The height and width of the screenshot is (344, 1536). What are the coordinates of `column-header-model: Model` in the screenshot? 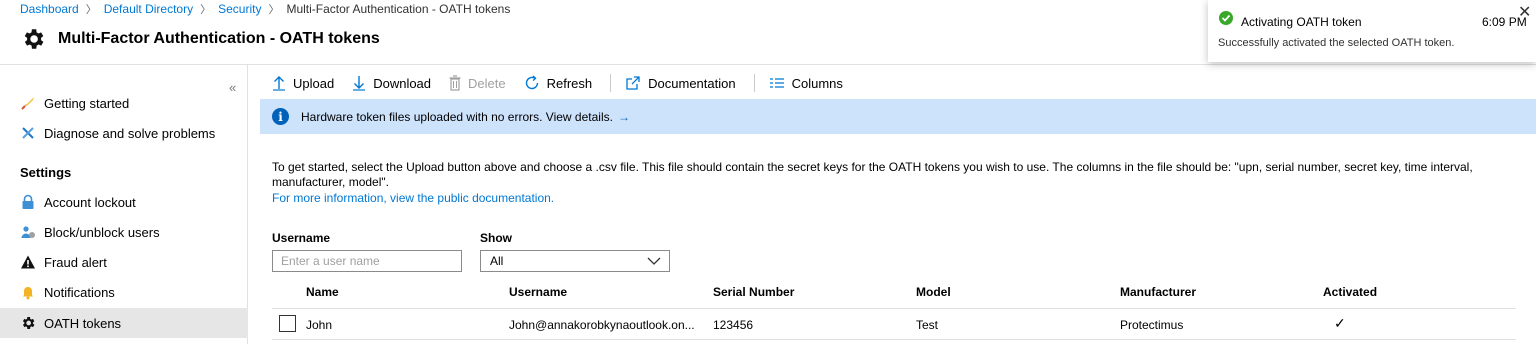 It's located at (933, 292).